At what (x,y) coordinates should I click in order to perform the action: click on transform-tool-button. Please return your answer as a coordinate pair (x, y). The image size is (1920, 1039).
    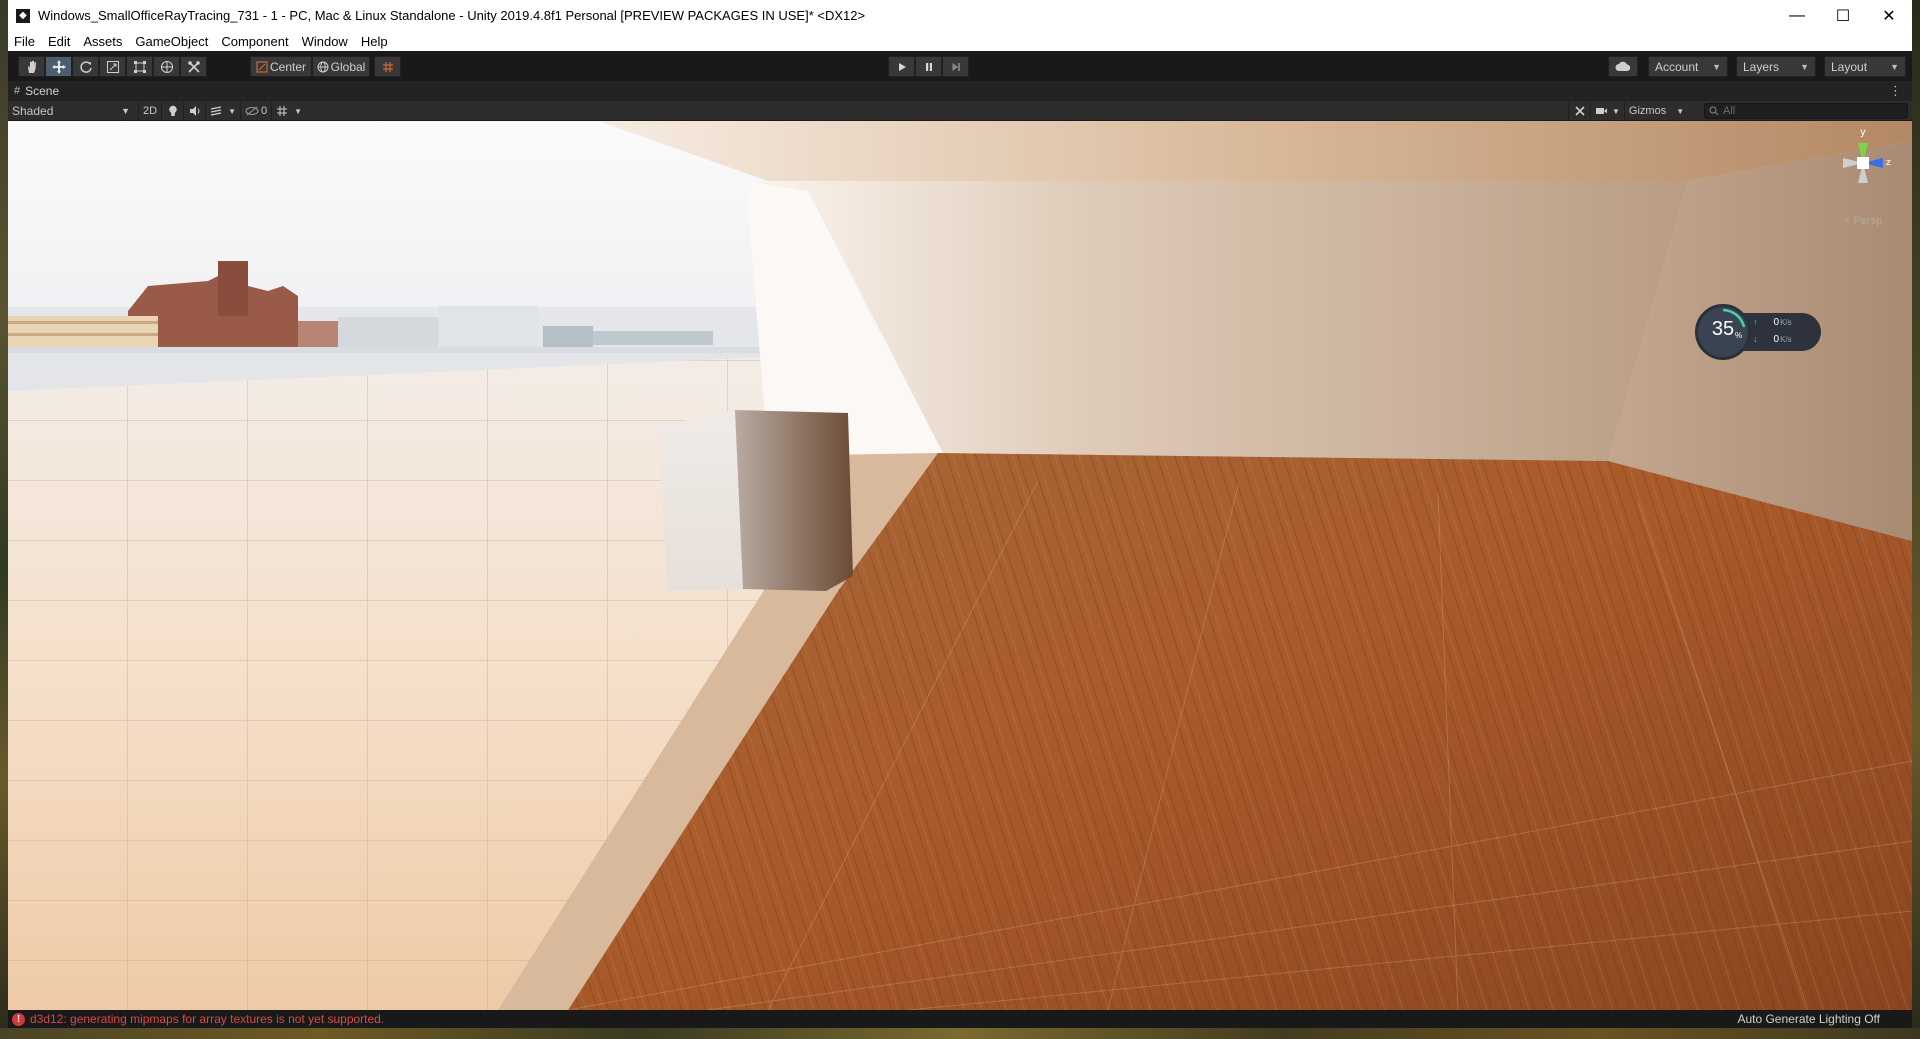
    Looking at the image, I should click on (166, 66).